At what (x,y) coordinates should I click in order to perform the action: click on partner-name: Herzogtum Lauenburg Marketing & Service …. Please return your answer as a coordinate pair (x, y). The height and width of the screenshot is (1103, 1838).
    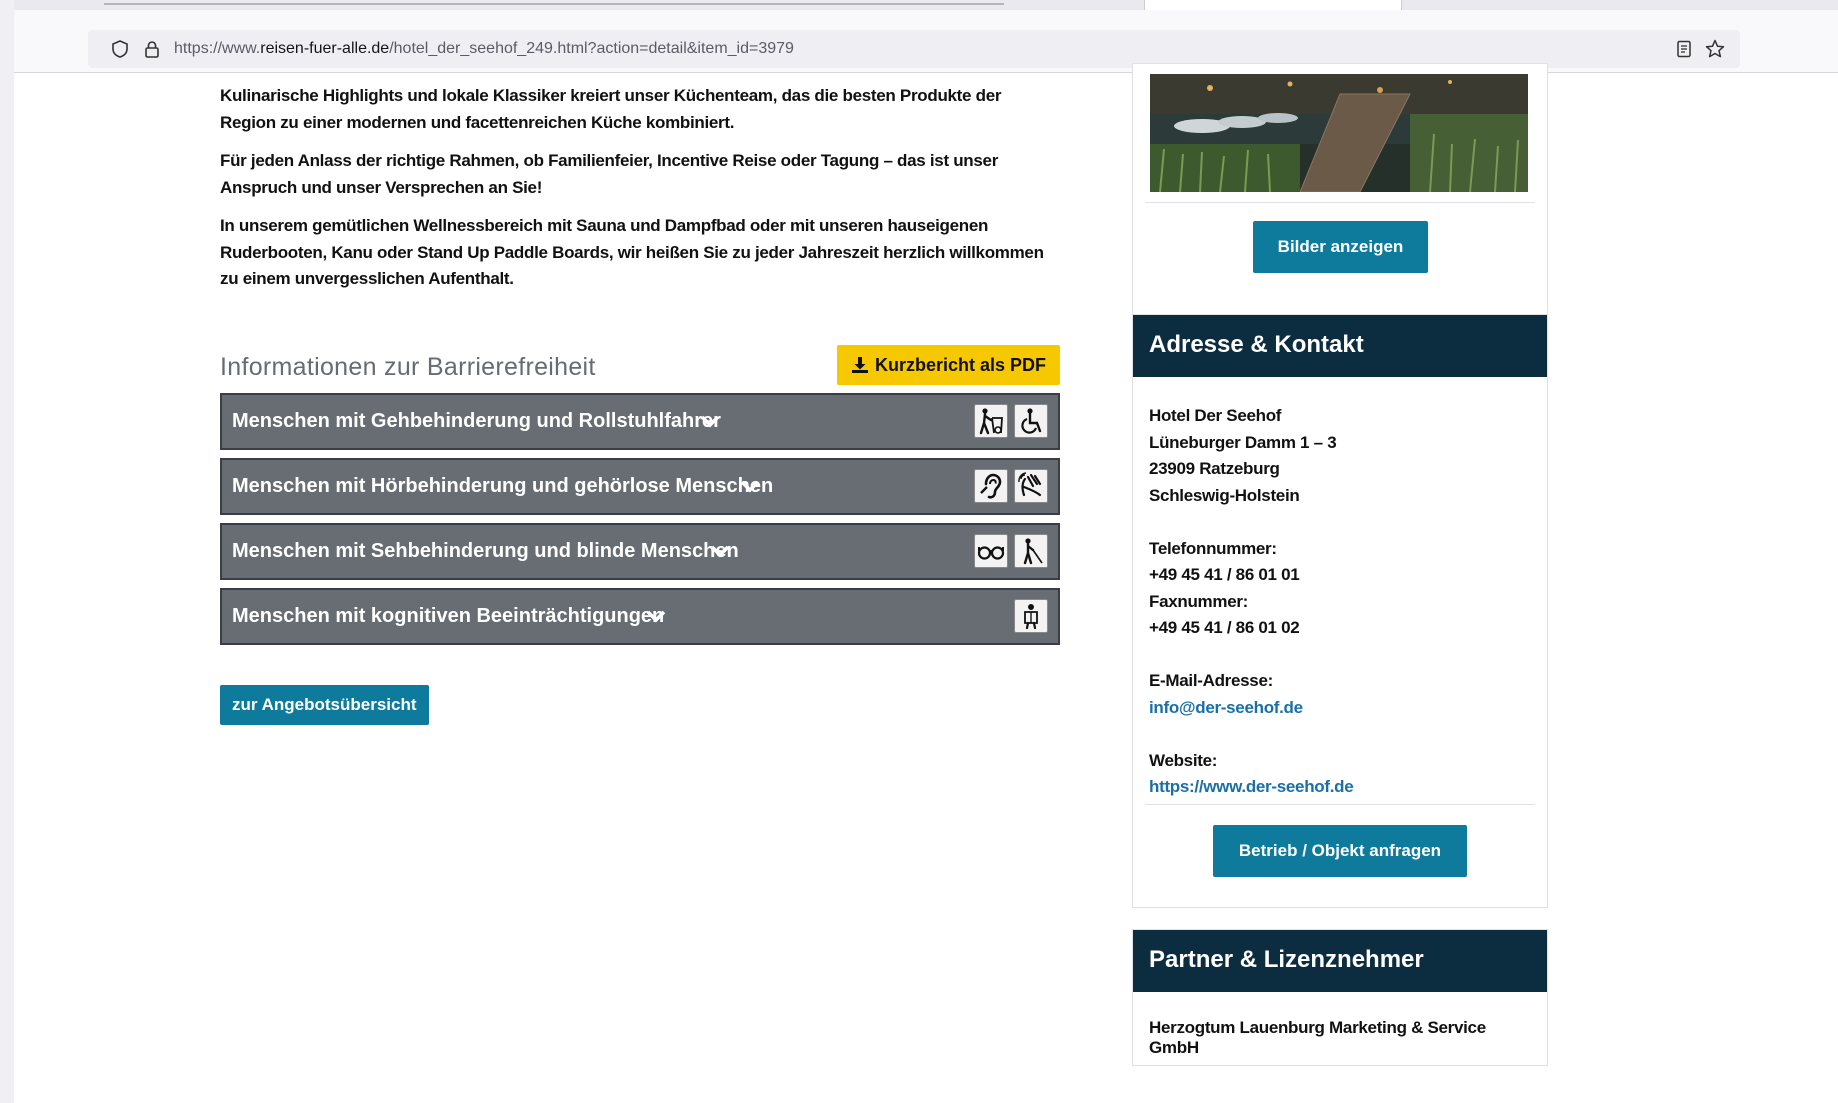
    Looking at the image, I should click on (1317, 1037).